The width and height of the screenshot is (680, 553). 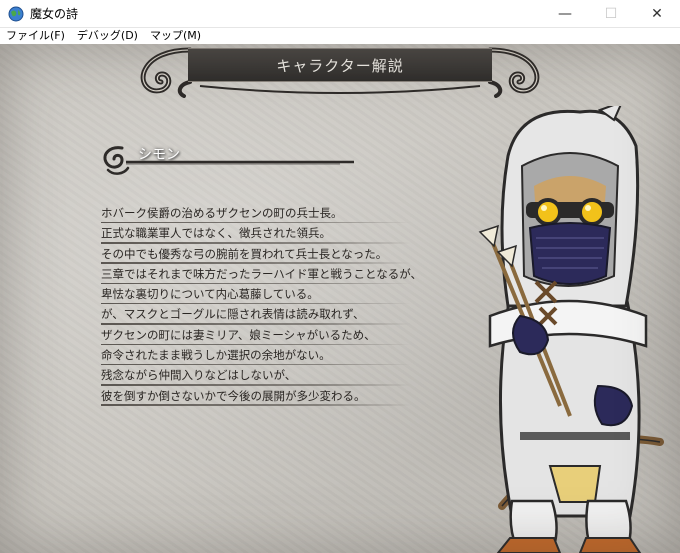 What do you see at coordinates (340, 14) in the screenshot?
I see `window-titlebar: 魔女の詩 — ☐ ✕` at bounding box center [340, 14].